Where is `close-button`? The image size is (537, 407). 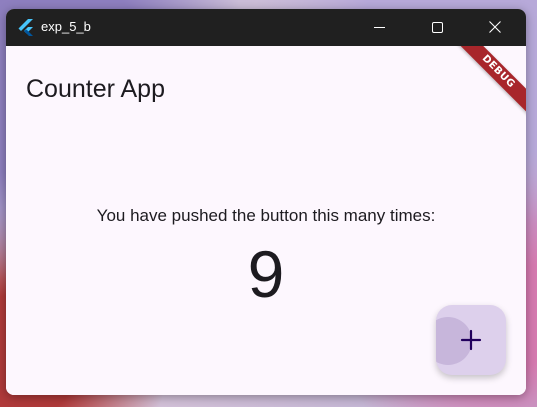 close-button is located at coordinates (495, 27).